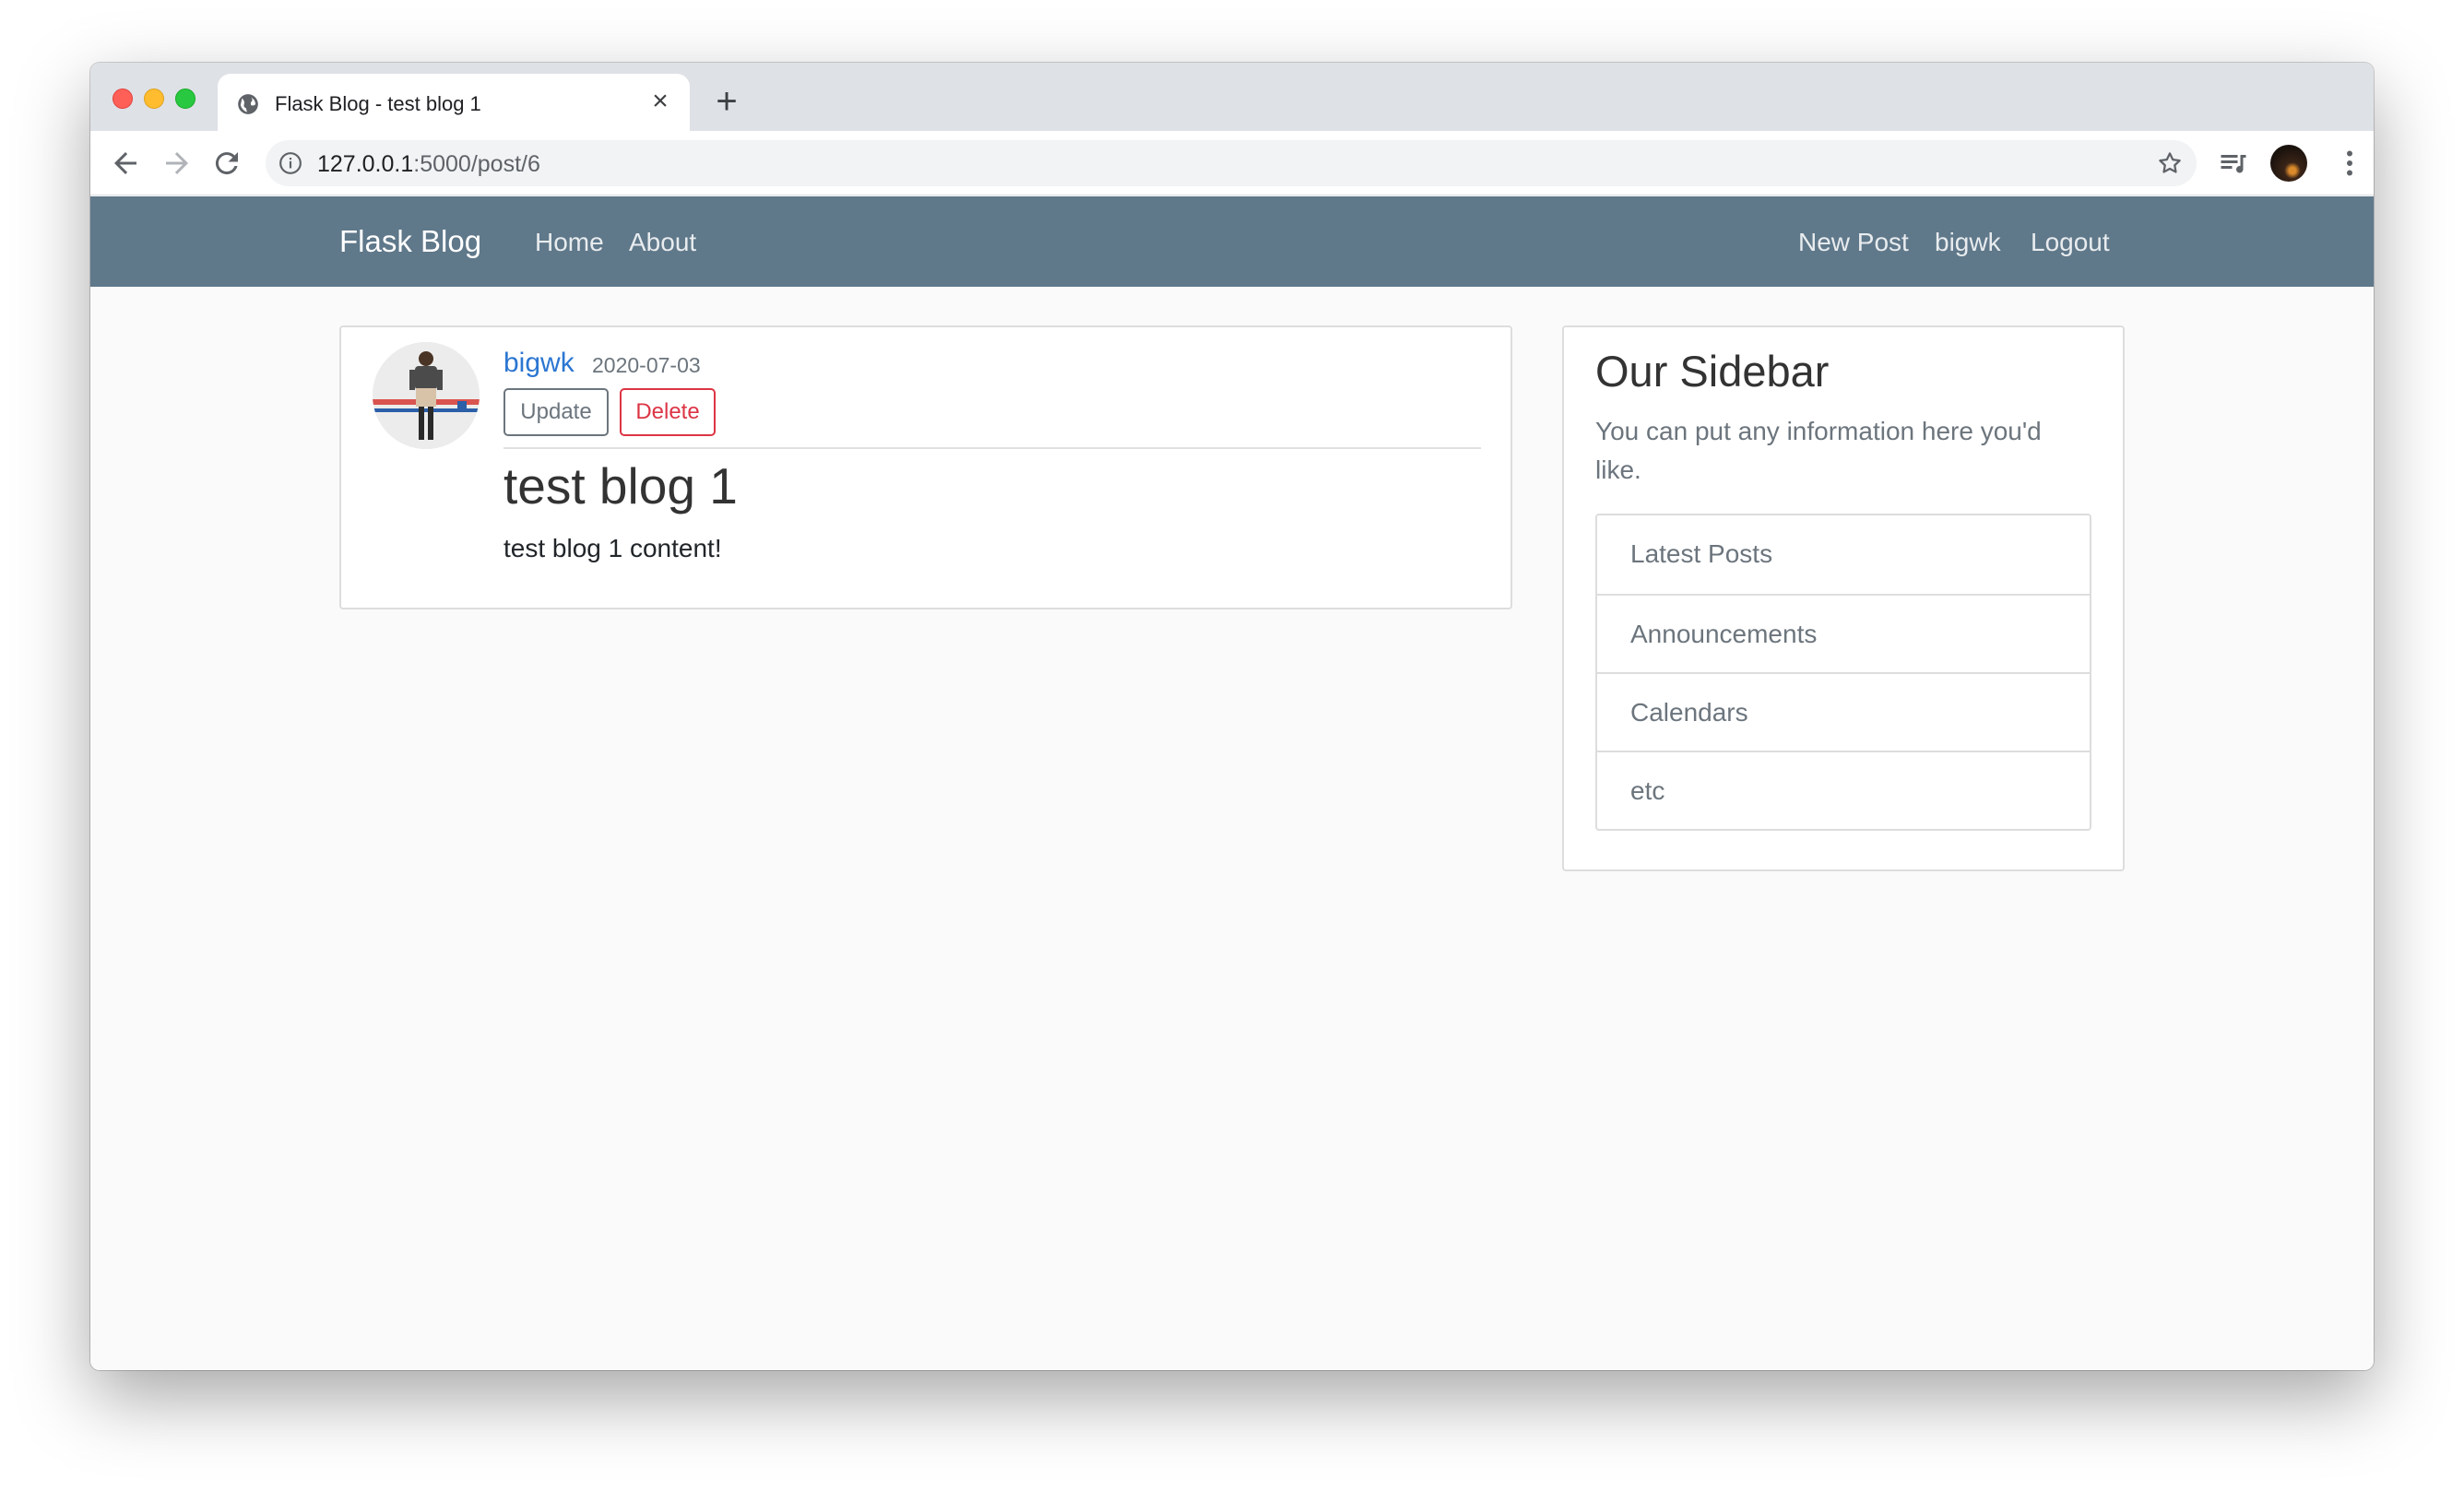 This screenshot has height=1490, width=2464. I want to click on post-date: 2020-07-03, so click(647, 365).